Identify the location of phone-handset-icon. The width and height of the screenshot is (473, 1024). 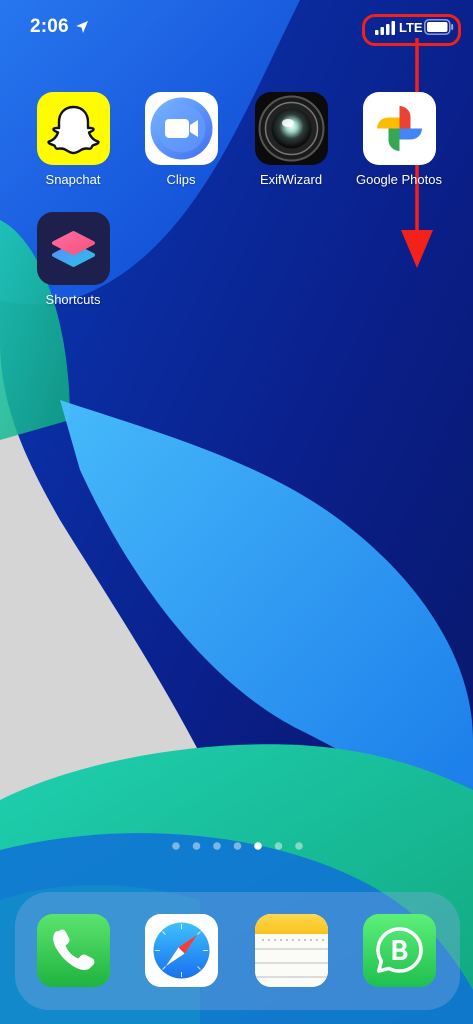
(73, 950).